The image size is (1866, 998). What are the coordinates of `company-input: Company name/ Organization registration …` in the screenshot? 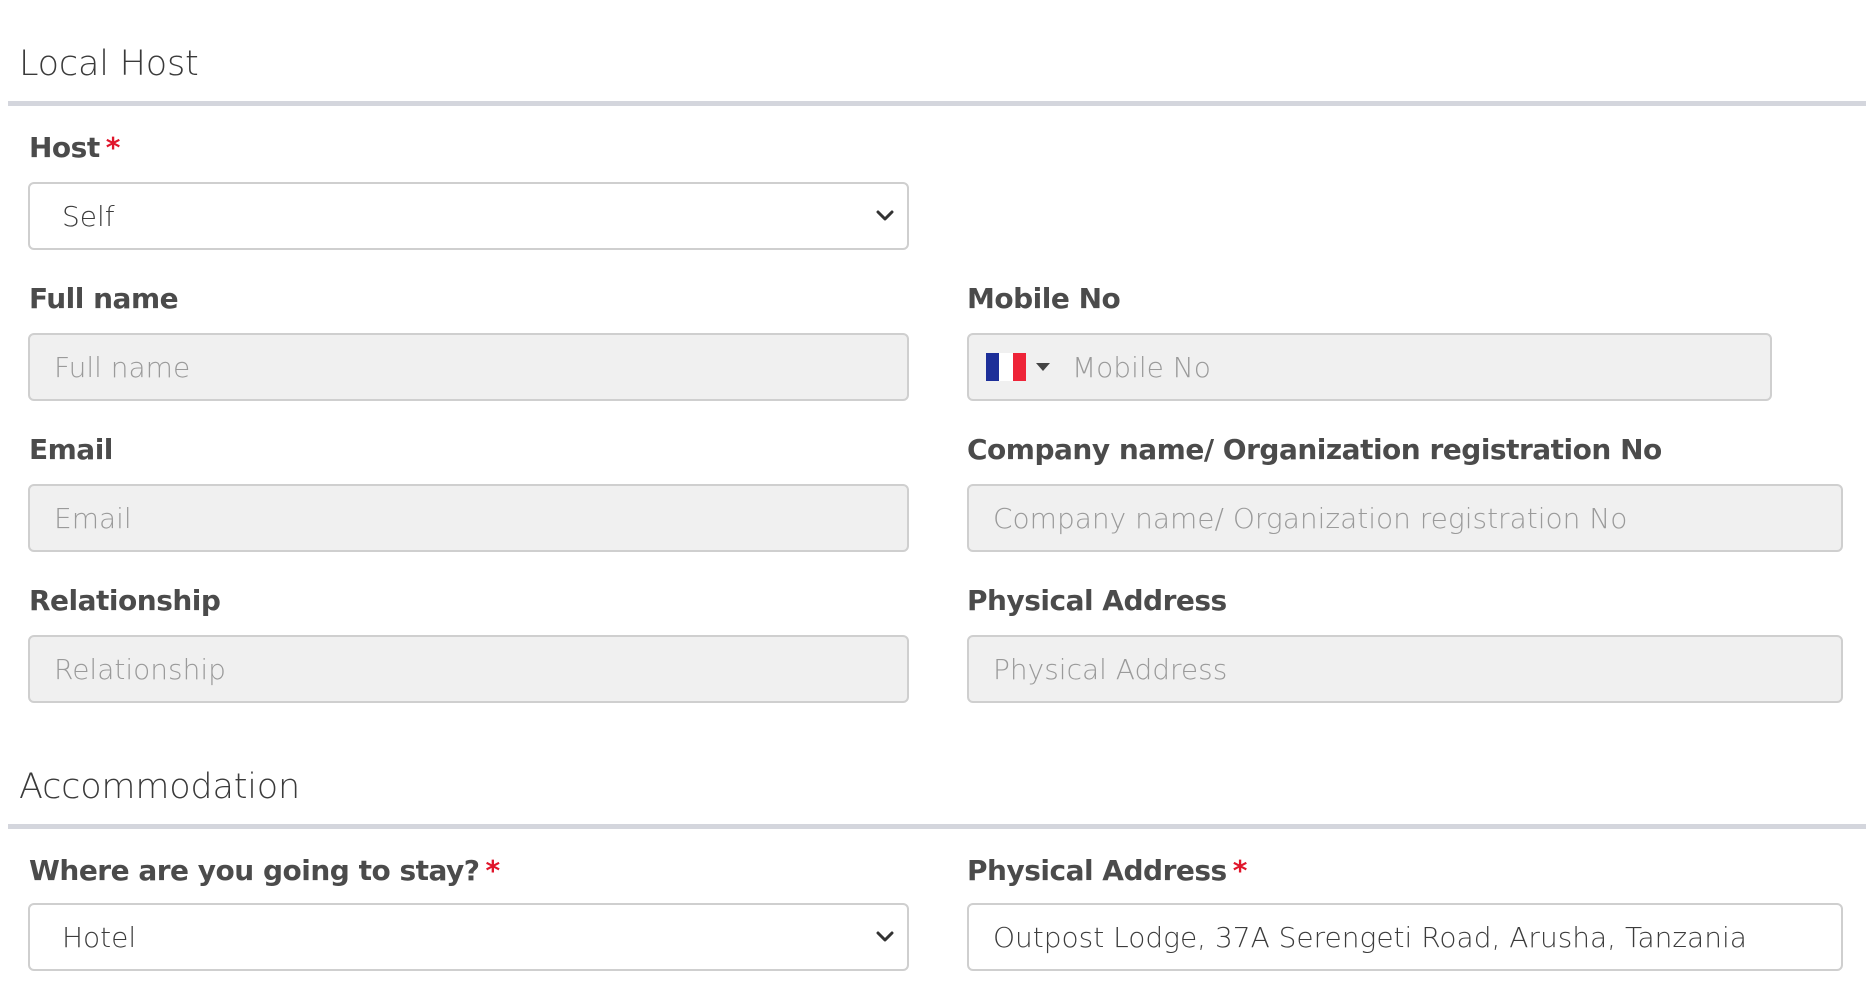 It's located at (1405, 518).